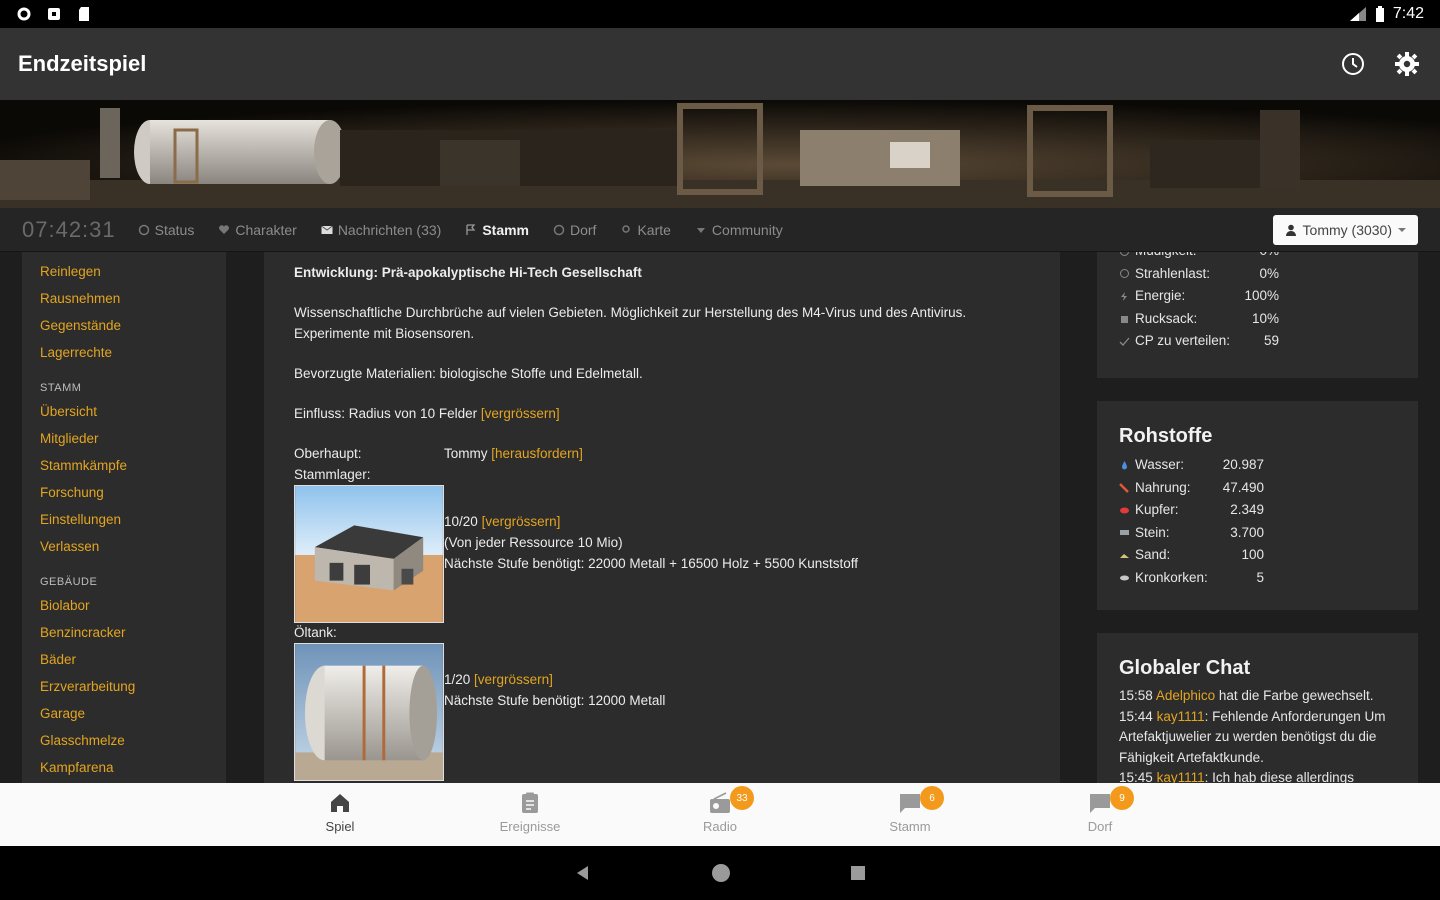 The image size is (1440, 900). I want to click on stamm-badge: 6, so click(932, 798).